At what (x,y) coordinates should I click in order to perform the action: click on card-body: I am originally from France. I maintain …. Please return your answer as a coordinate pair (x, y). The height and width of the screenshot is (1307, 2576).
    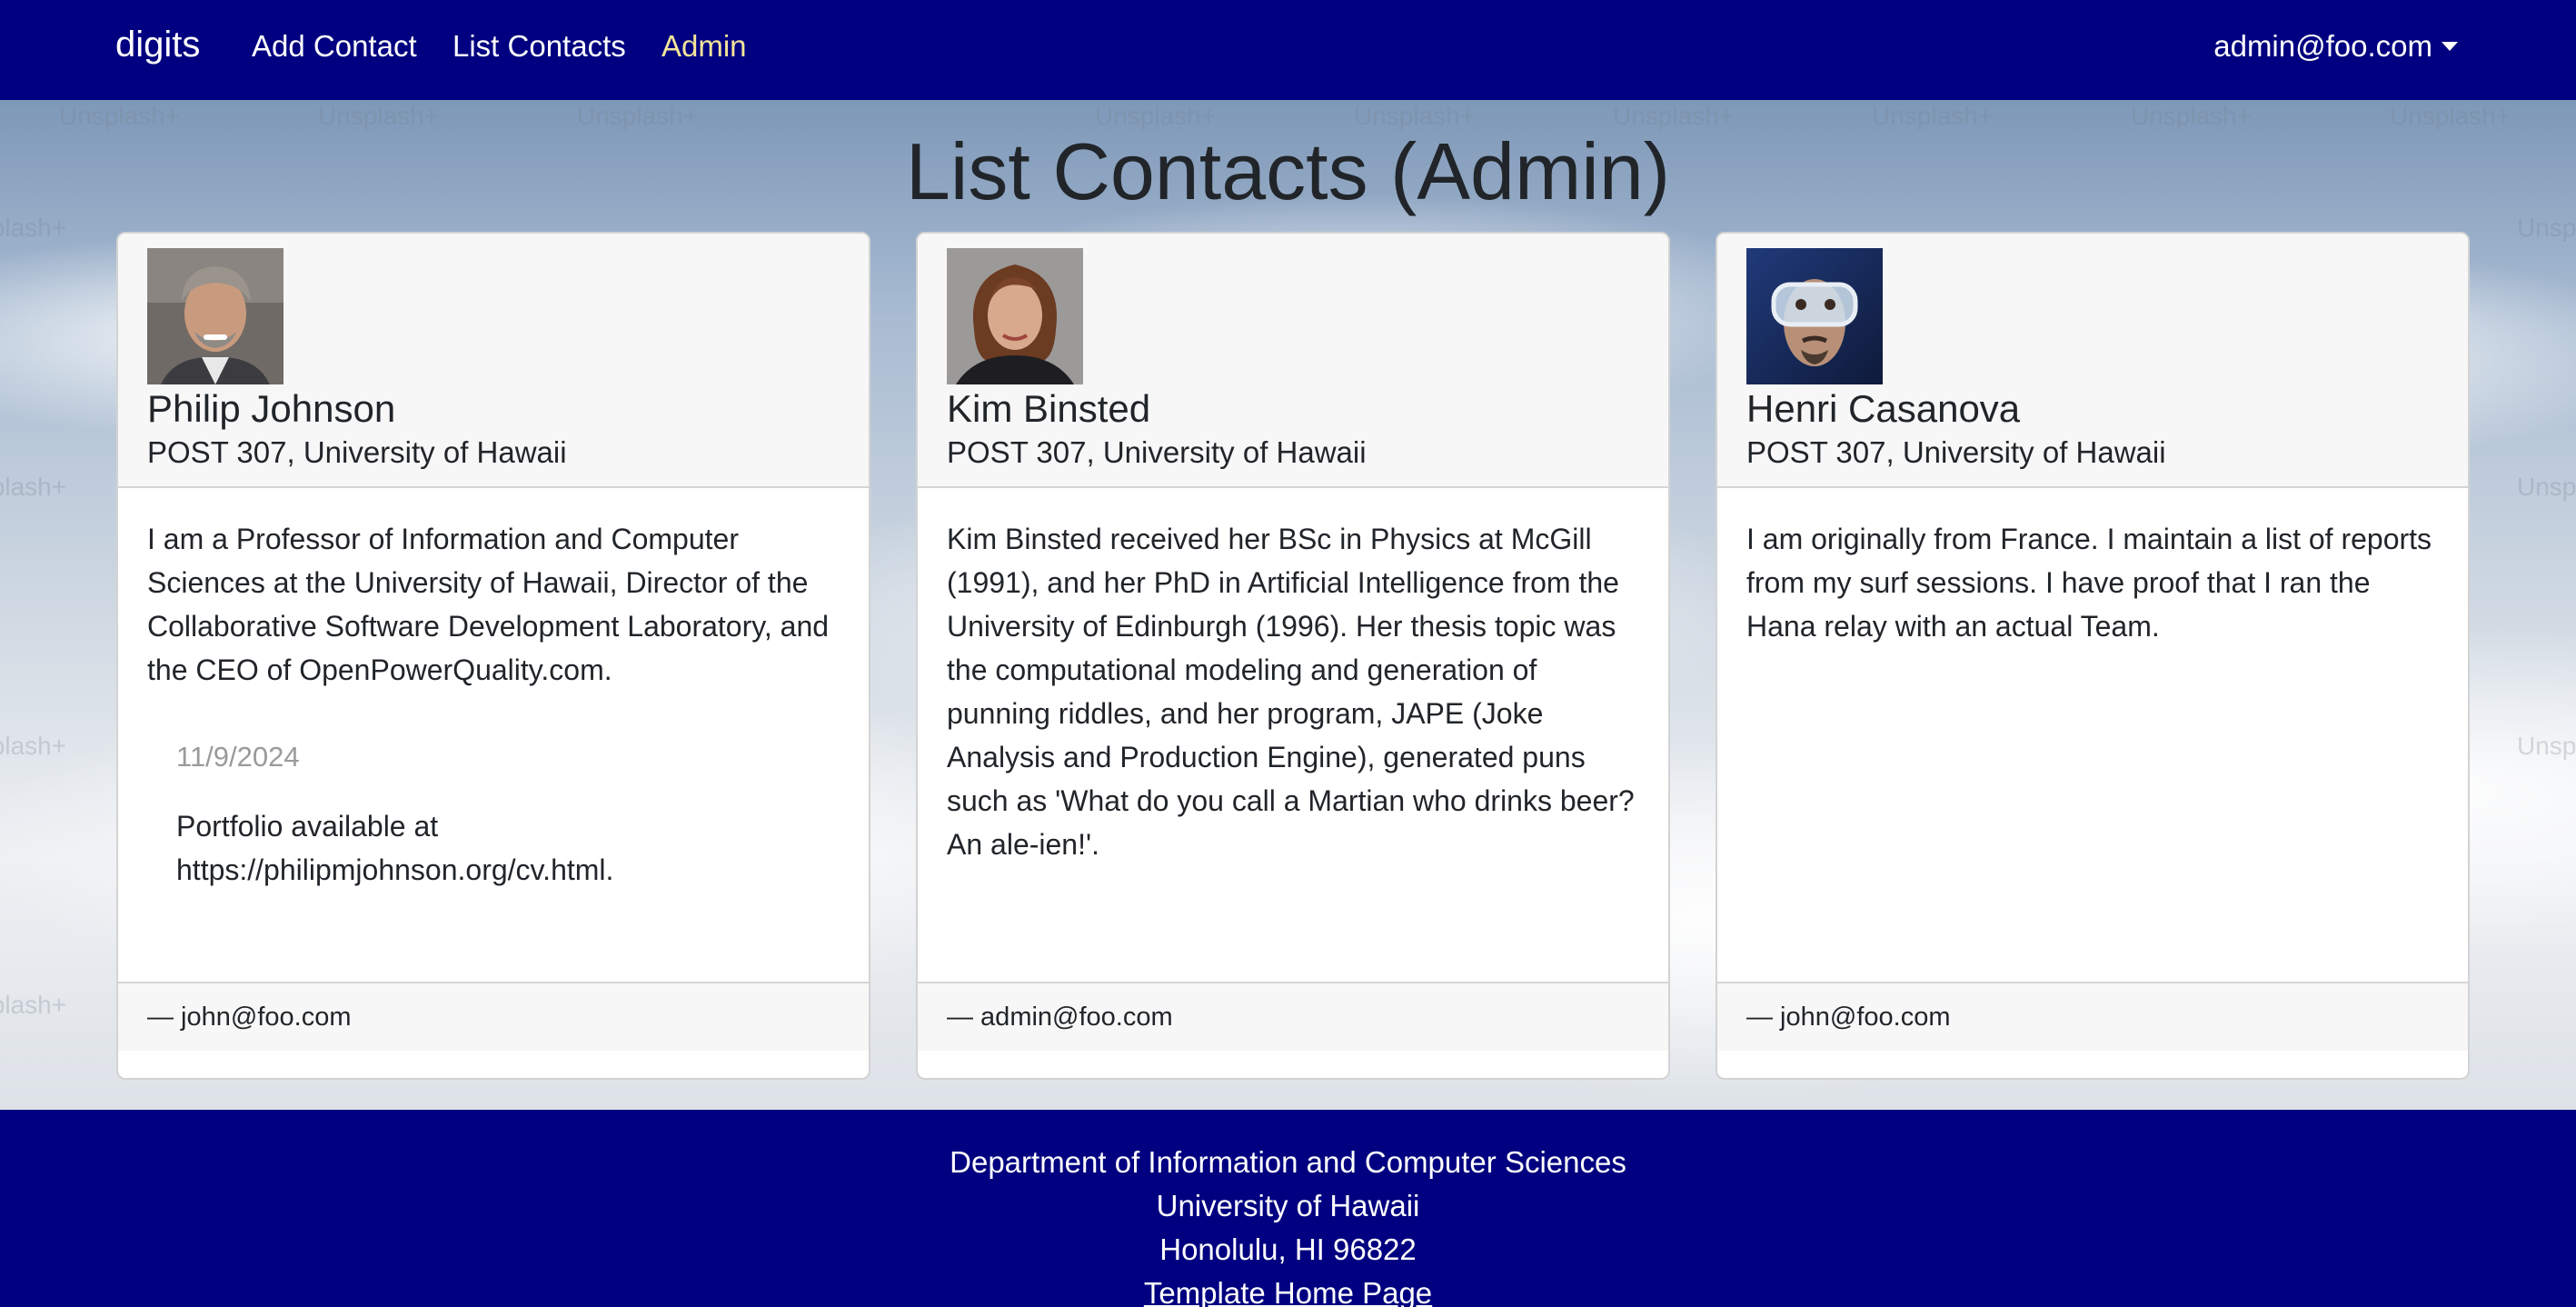
    Looking at the image, I should click on (2092, 735).